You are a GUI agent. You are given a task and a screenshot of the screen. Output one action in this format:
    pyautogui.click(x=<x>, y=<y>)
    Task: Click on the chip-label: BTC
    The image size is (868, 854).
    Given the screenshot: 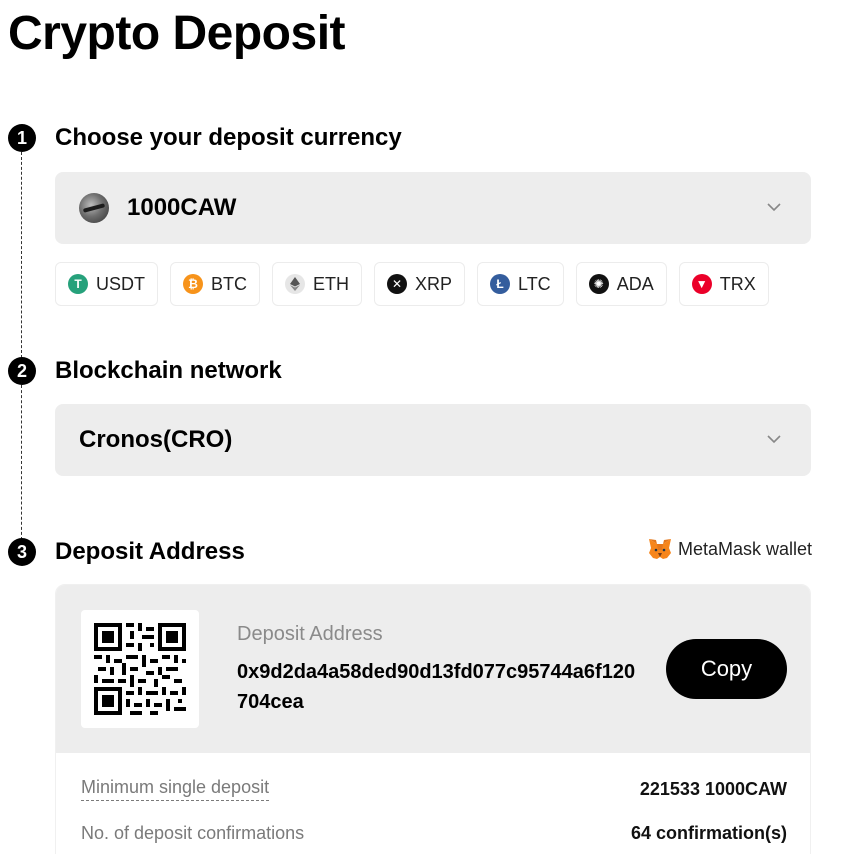 What is the action you would take?
    pyautogui.click(x=229, y=283)
    